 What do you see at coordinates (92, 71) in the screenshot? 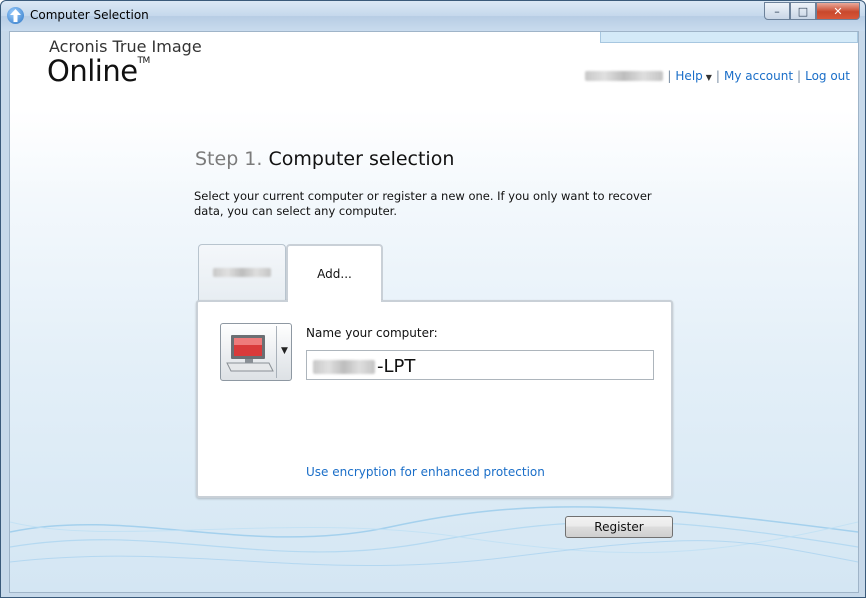
I see `brand-online: Online` at bounding box center [92, 71].